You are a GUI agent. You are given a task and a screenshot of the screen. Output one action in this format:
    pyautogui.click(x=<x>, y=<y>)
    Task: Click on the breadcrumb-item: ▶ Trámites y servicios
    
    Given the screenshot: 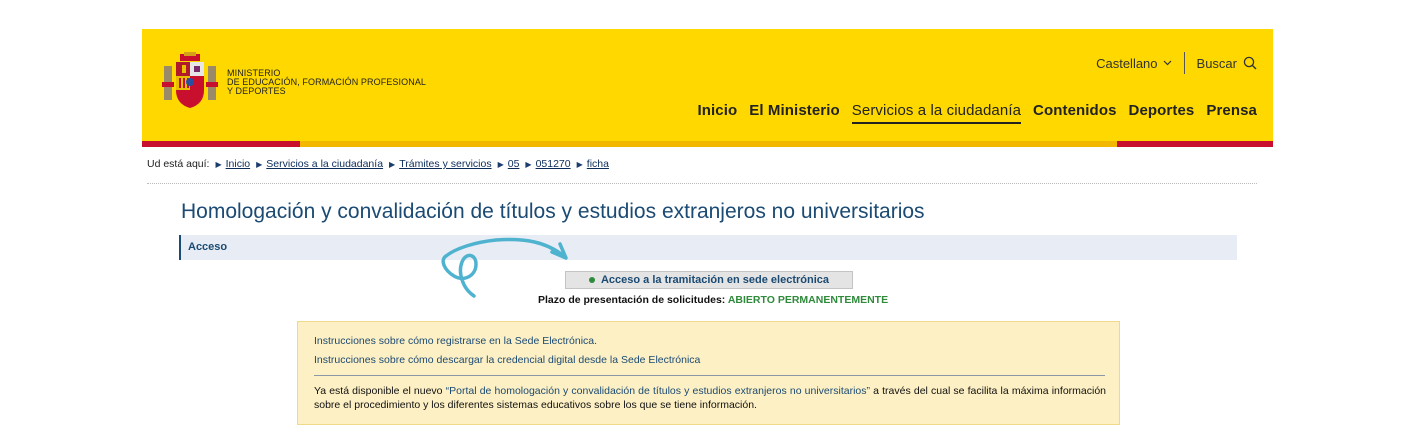 What is the action you would take?
    pyautogui.click(x=440, y=164)
    